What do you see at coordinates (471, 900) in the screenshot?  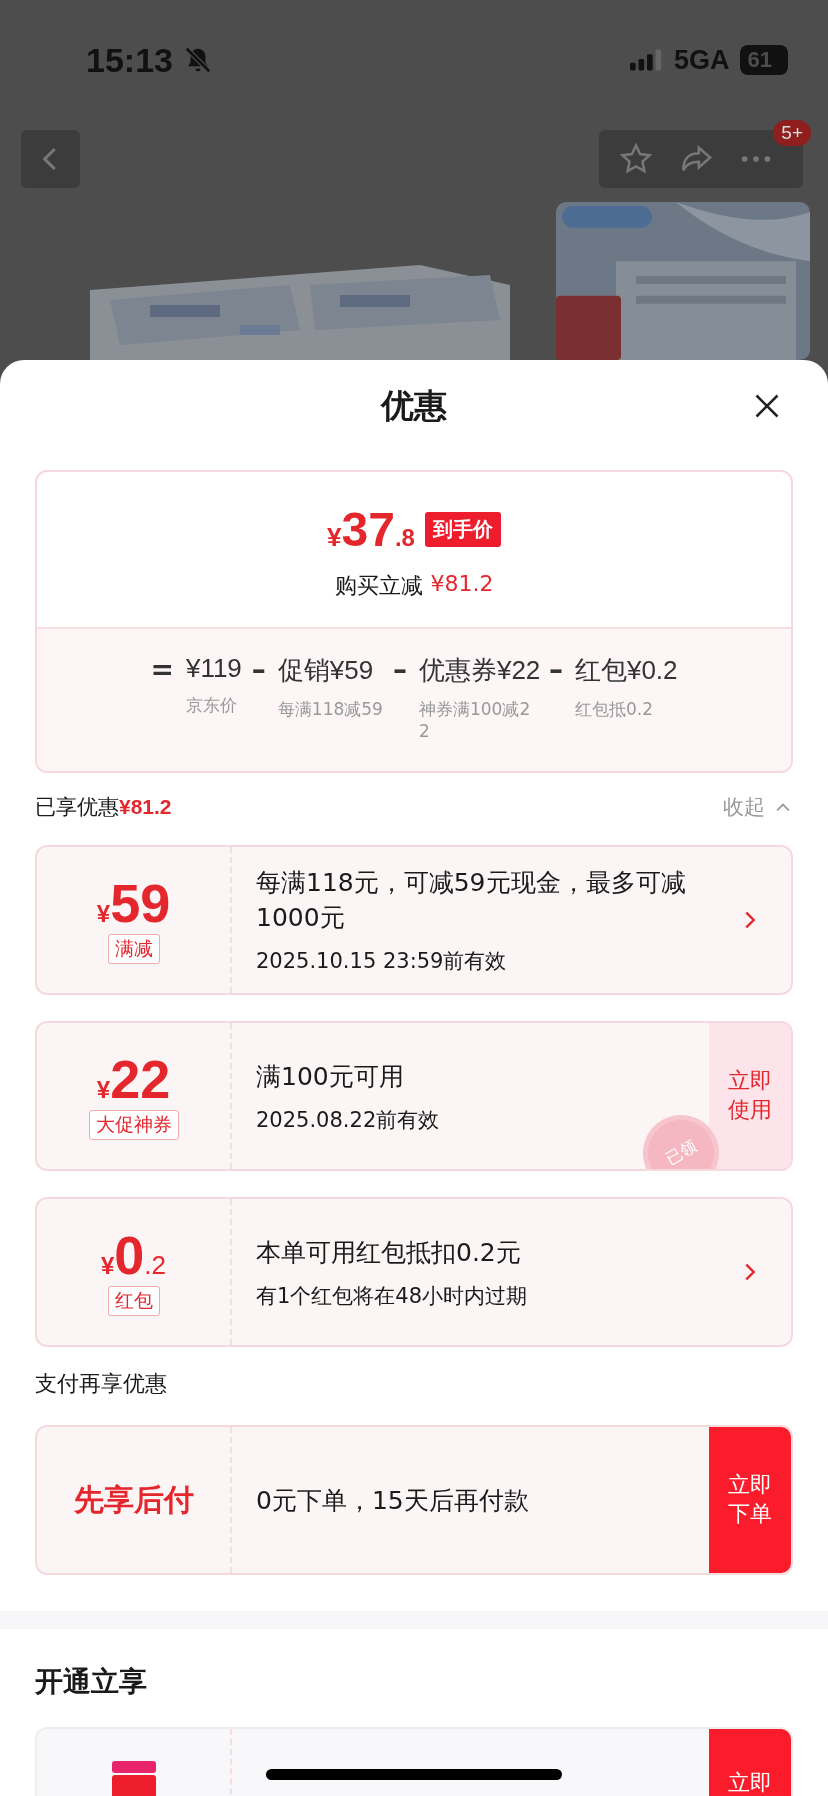 I see `coupon-description: 每满118元，可减59元现金，最多可减1000元` at bounding box center [471, 900].